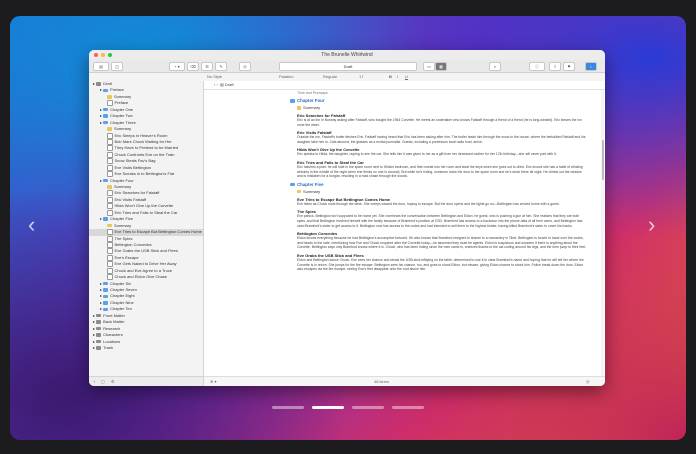 This screenshot has width=696, height=454. What do you see at coordinates (312, 93) in the screenshot?
I see `previous-section-footer: Time and Runways` at bounding box center [312, 93].